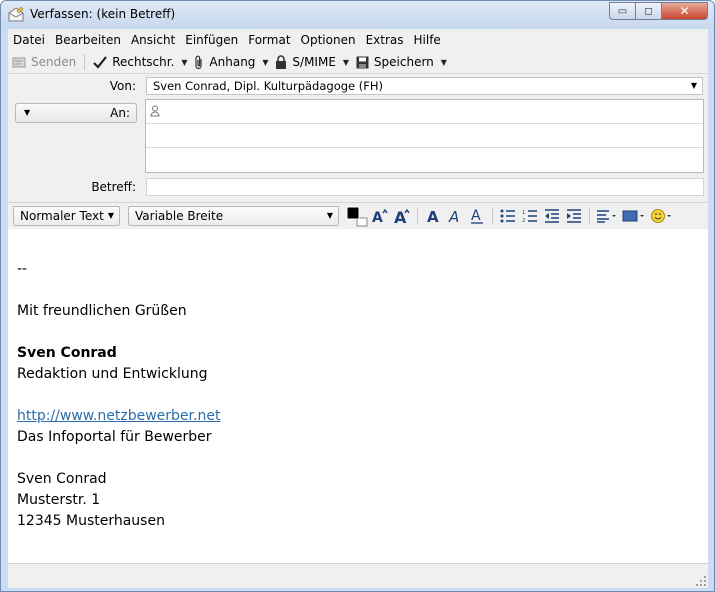 The image size is (715, 592). I want to click on menu-datei: Datei, so click(29, 40).